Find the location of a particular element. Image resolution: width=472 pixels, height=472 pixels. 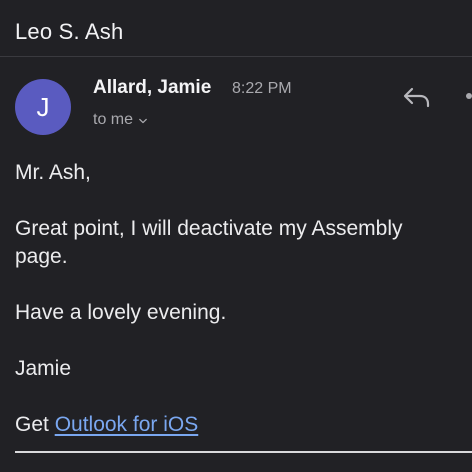

email-signature: Get Outlook for iOS is located at coordinates (237, 425).